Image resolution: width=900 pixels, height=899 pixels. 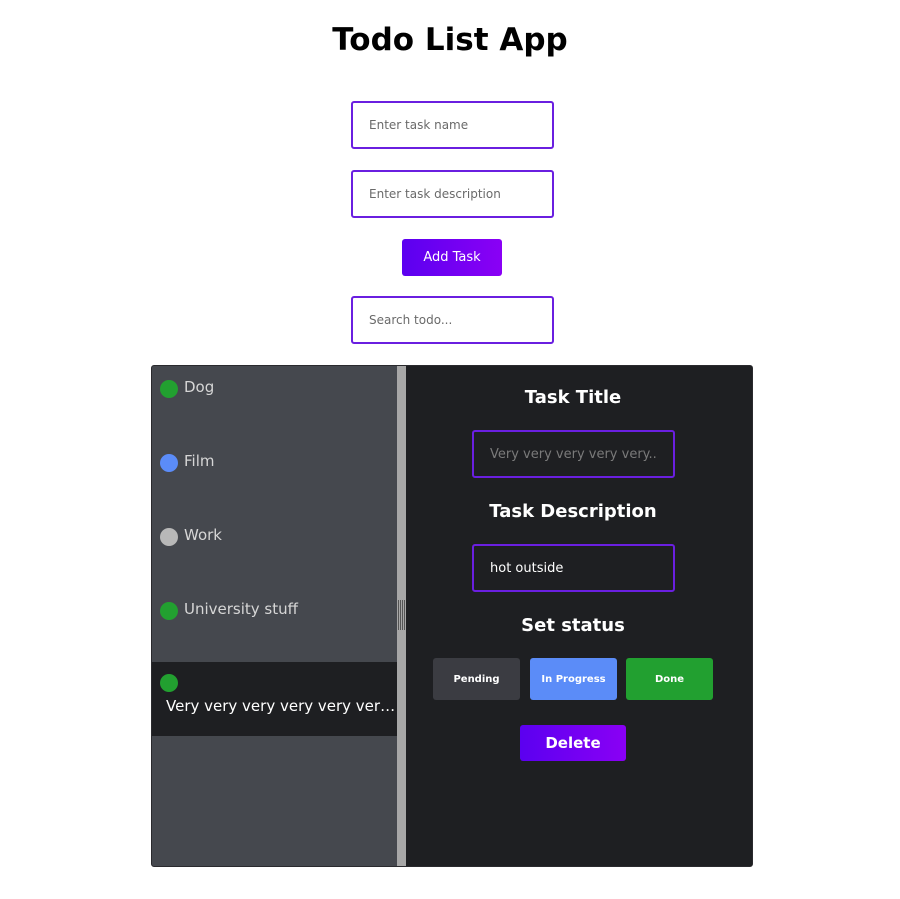 I want to click on search-input, so click(x=452, y=320).